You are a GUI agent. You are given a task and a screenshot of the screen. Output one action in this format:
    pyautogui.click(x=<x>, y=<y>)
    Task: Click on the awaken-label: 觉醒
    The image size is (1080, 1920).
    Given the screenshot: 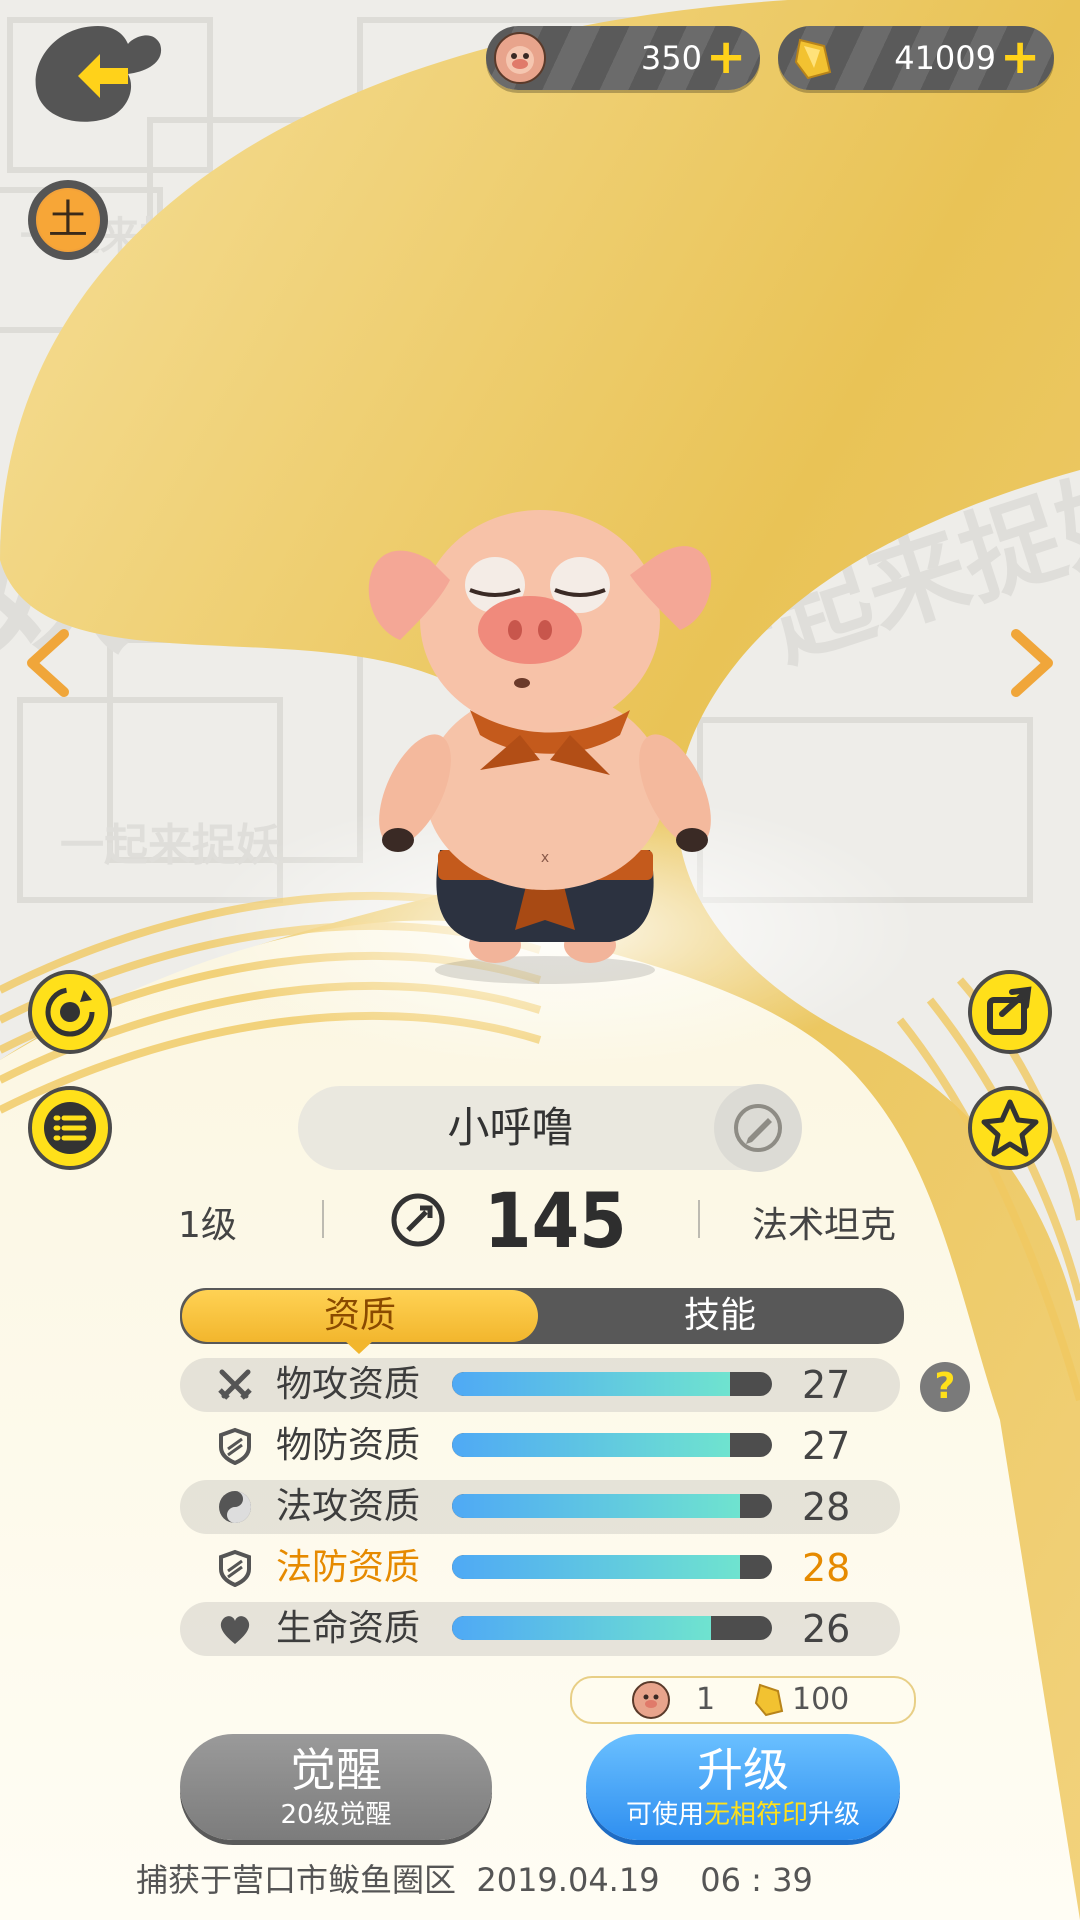 What is the action you would take?
    pyautogui.click(x=336, y=1770)
    